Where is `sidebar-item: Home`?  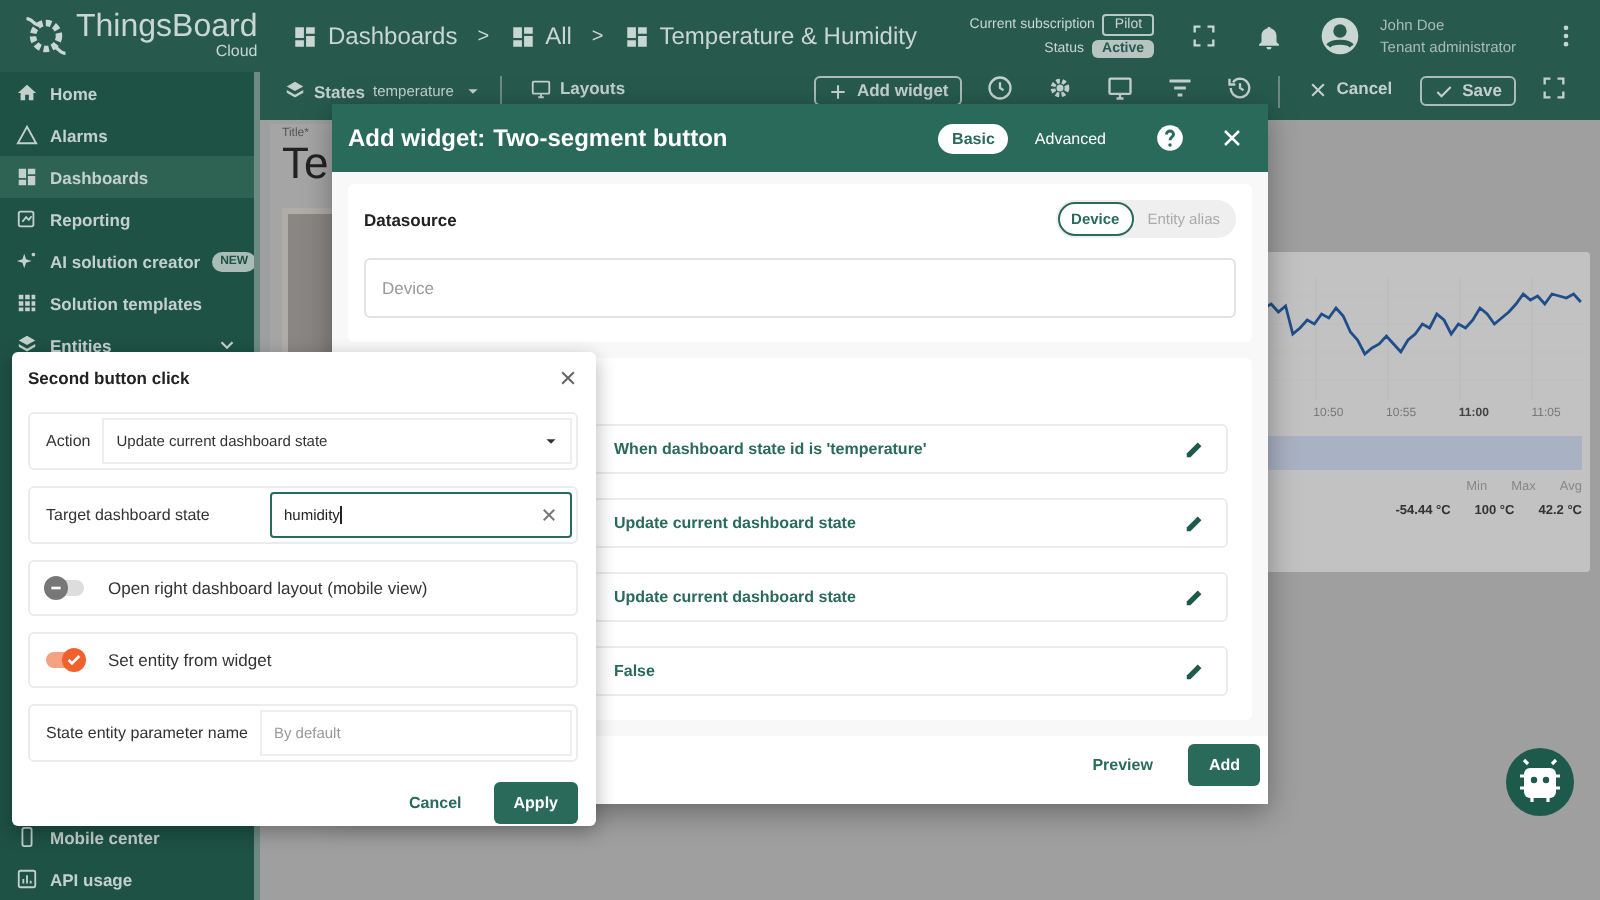
sidebar-item: Home is located at coordinates (127, 93).